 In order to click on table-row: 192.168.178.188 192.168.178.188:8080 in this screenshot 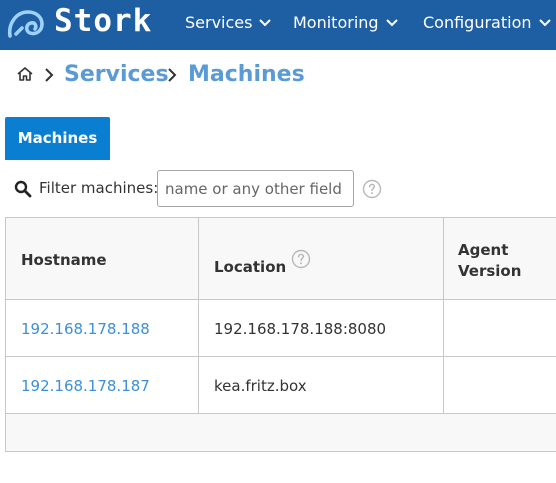, I will do `click(281, 328)`.